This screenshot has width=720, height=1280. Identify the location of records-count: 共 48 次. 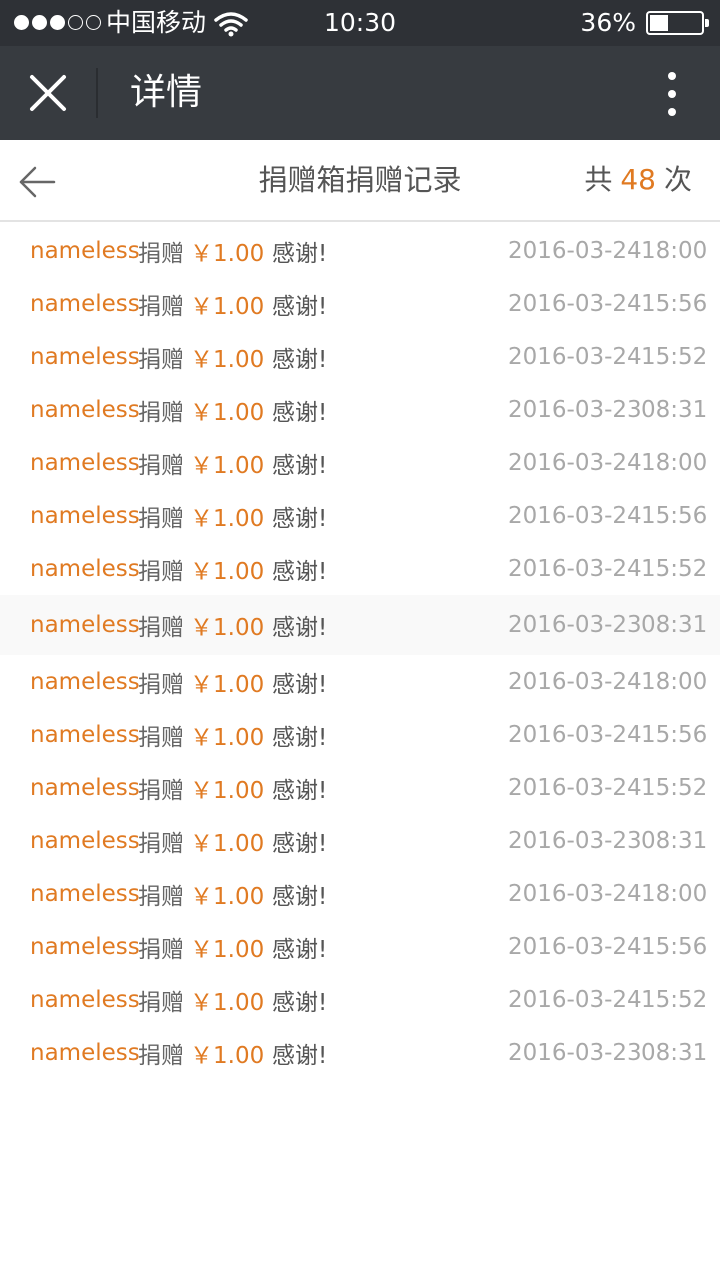
(638, 180).